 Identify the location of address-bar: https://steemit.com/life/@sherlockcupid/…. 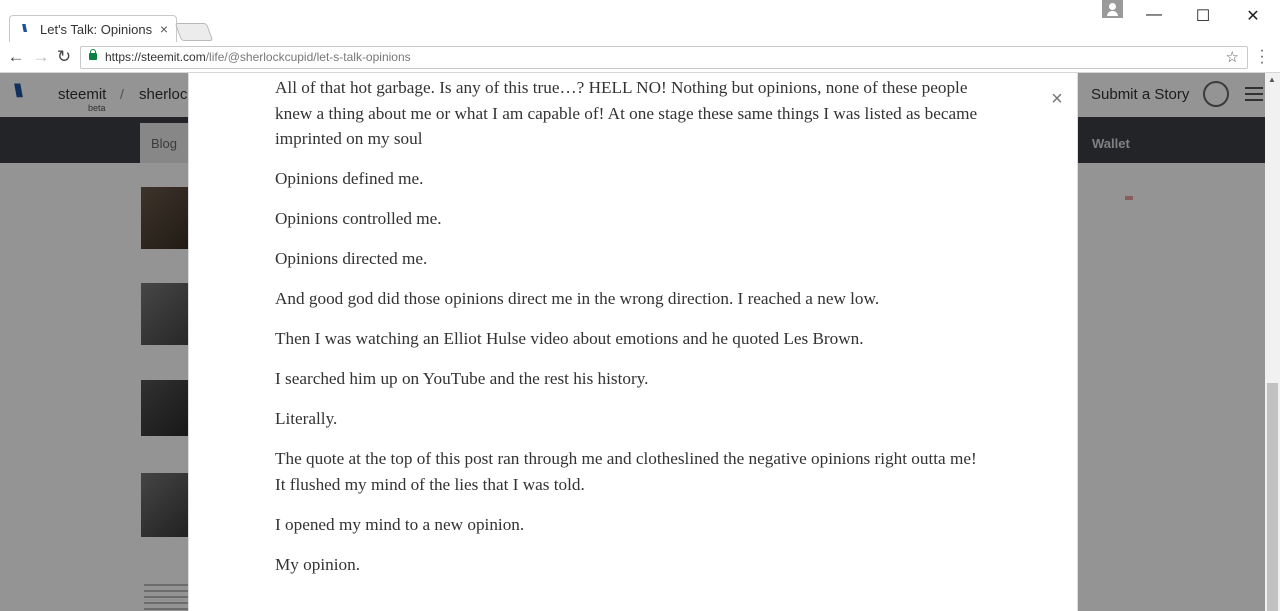
(664, 57).